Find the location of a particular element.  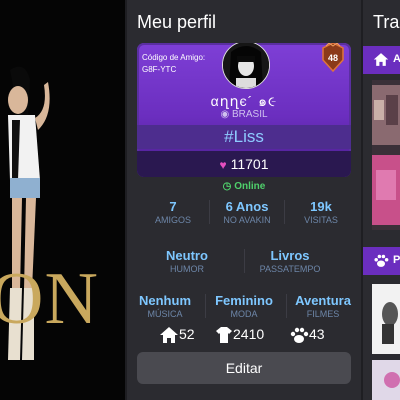

stat-label: HUMOR is located at coordinates (187, 269).